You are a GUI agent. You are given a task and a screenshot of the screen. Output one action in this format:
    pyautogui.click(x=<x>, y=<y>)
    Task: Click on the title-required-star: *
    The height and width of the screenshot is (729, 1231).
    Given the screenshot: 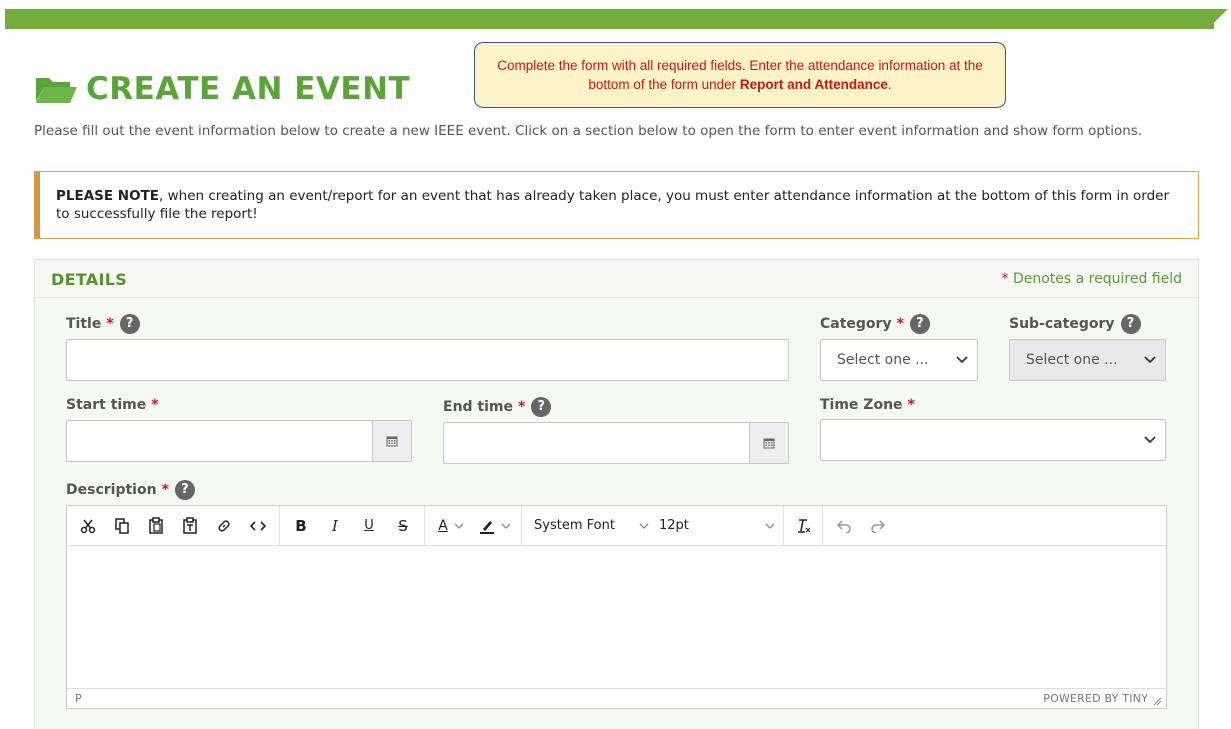 What is the action you would take?
    pyautogui.click(x=110, y=324)
    